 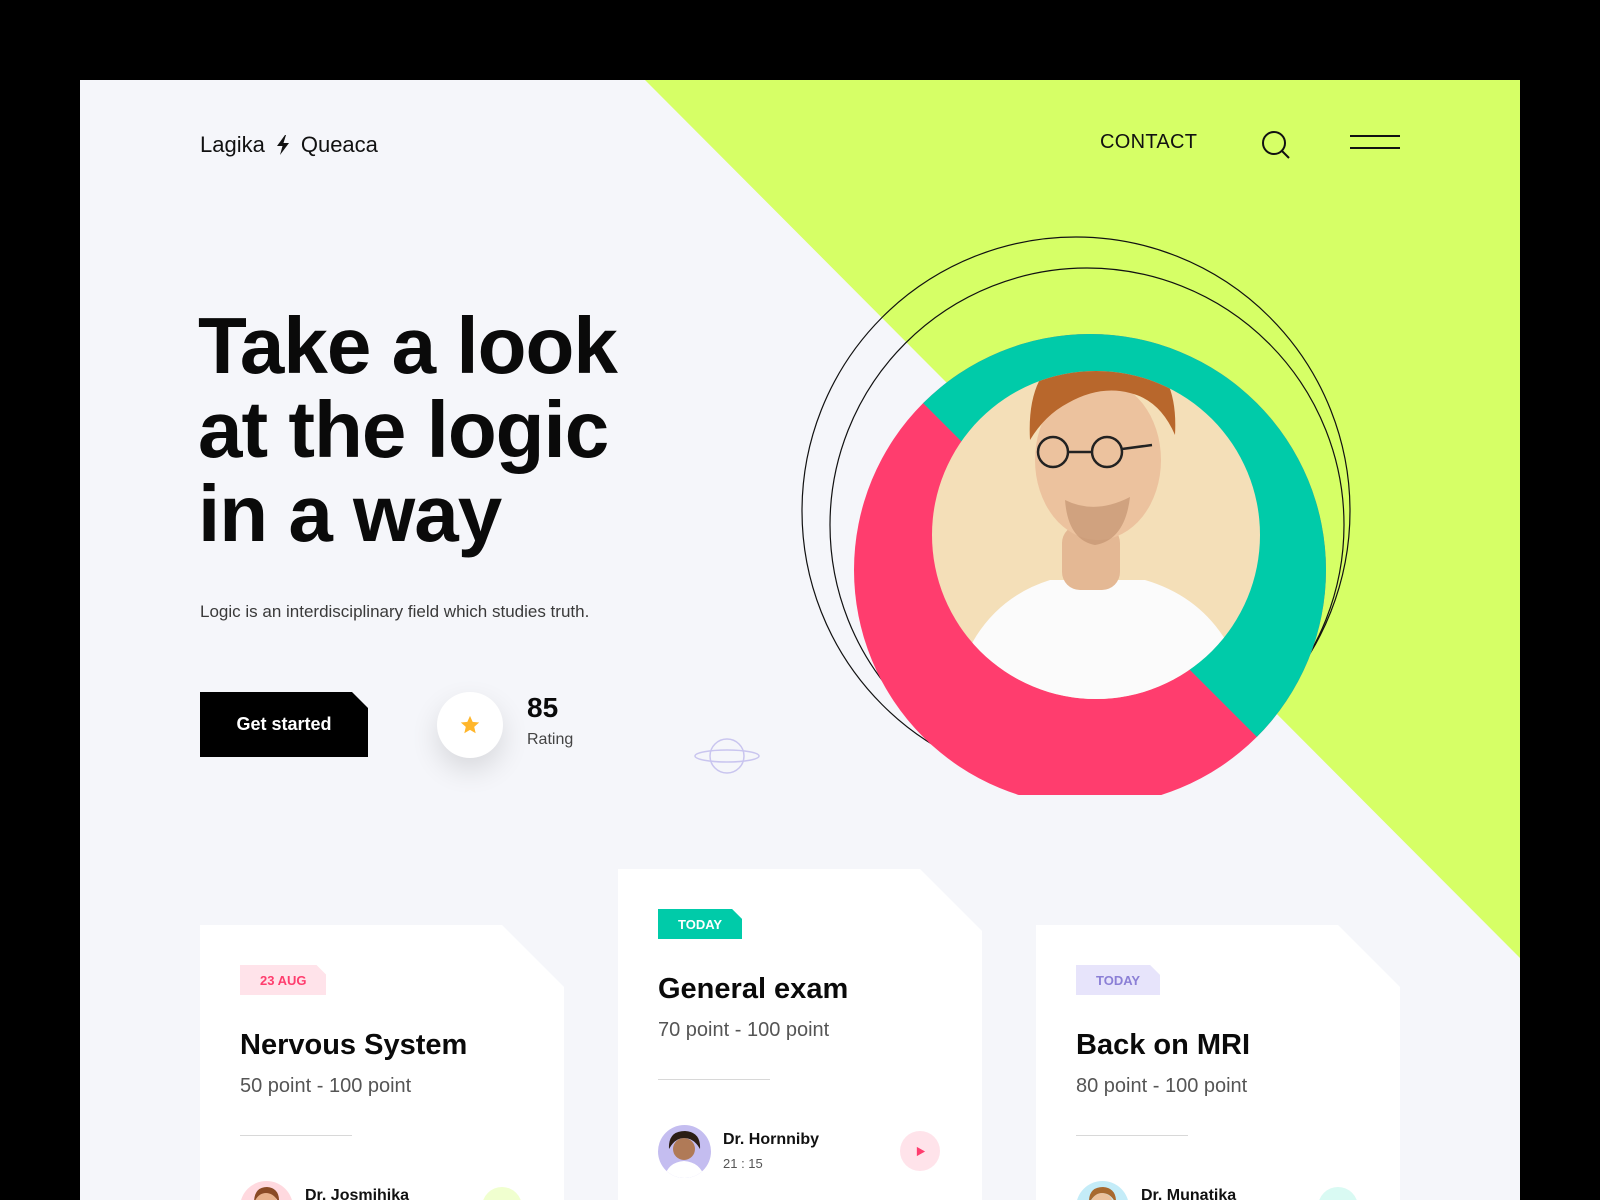 What do you see at coordinates (408, 345) in the screenshot?
I see `headline-line-1: Take a look` at bounding box center [408, 345].